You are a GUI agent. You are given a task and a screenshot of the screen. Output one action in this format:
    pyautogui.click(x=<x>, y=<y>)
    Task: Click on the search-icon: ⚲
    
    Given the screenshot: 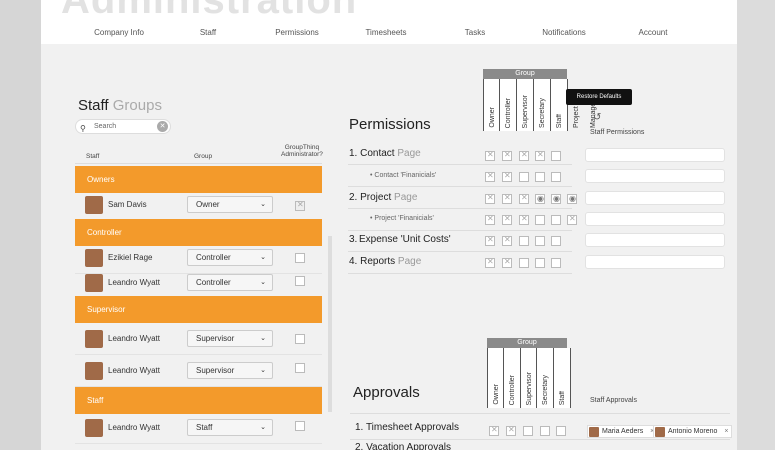 What is the action you would take?
    pyautogui.click(x=83, y=128)
    